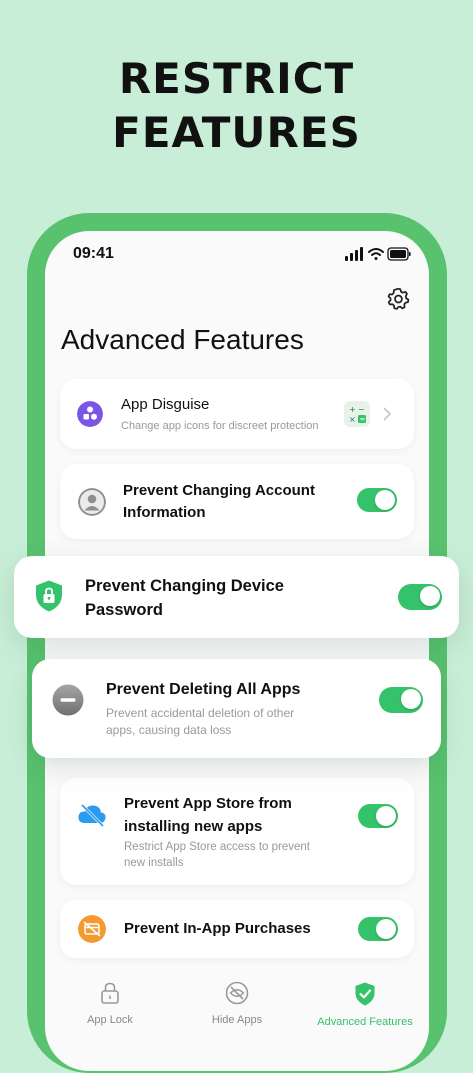 The image size is (473, 1073). Describe the element at coordinates (110, 993) in the screenshot. I see `lock-icon` at that location.